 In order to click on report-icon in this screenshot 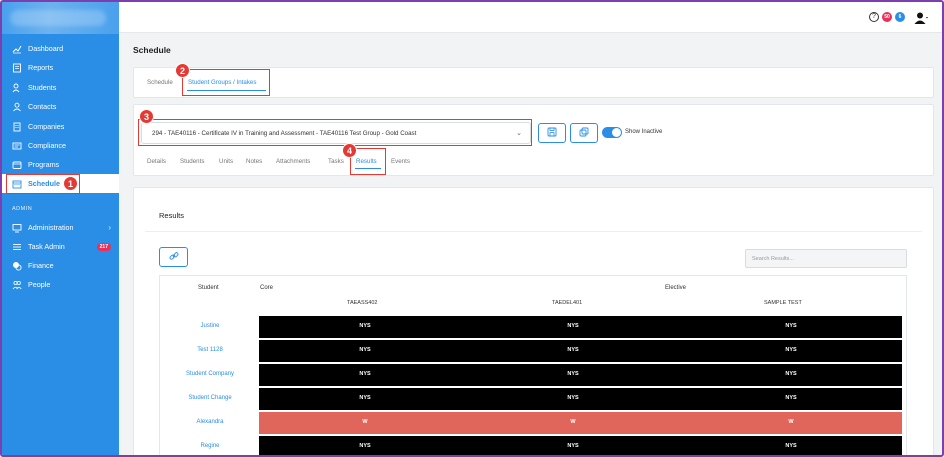, I will do `click(17, 68)`.